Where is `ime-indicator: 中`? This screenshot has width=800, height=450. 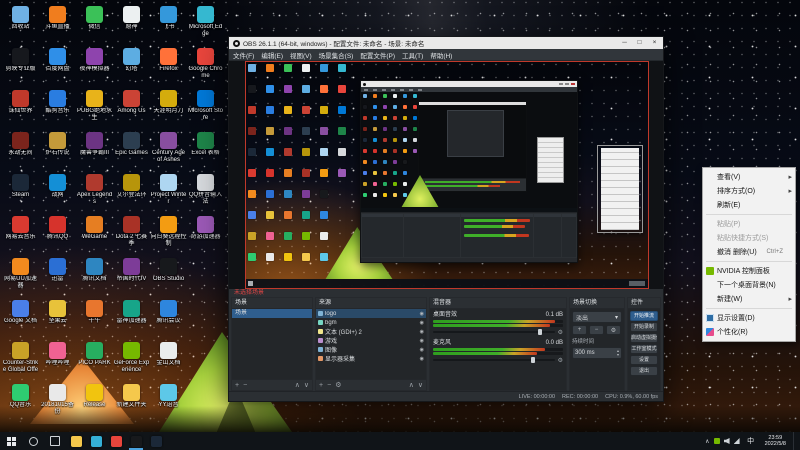 ime-indicator: 中 is located at coordinates (751, 441).